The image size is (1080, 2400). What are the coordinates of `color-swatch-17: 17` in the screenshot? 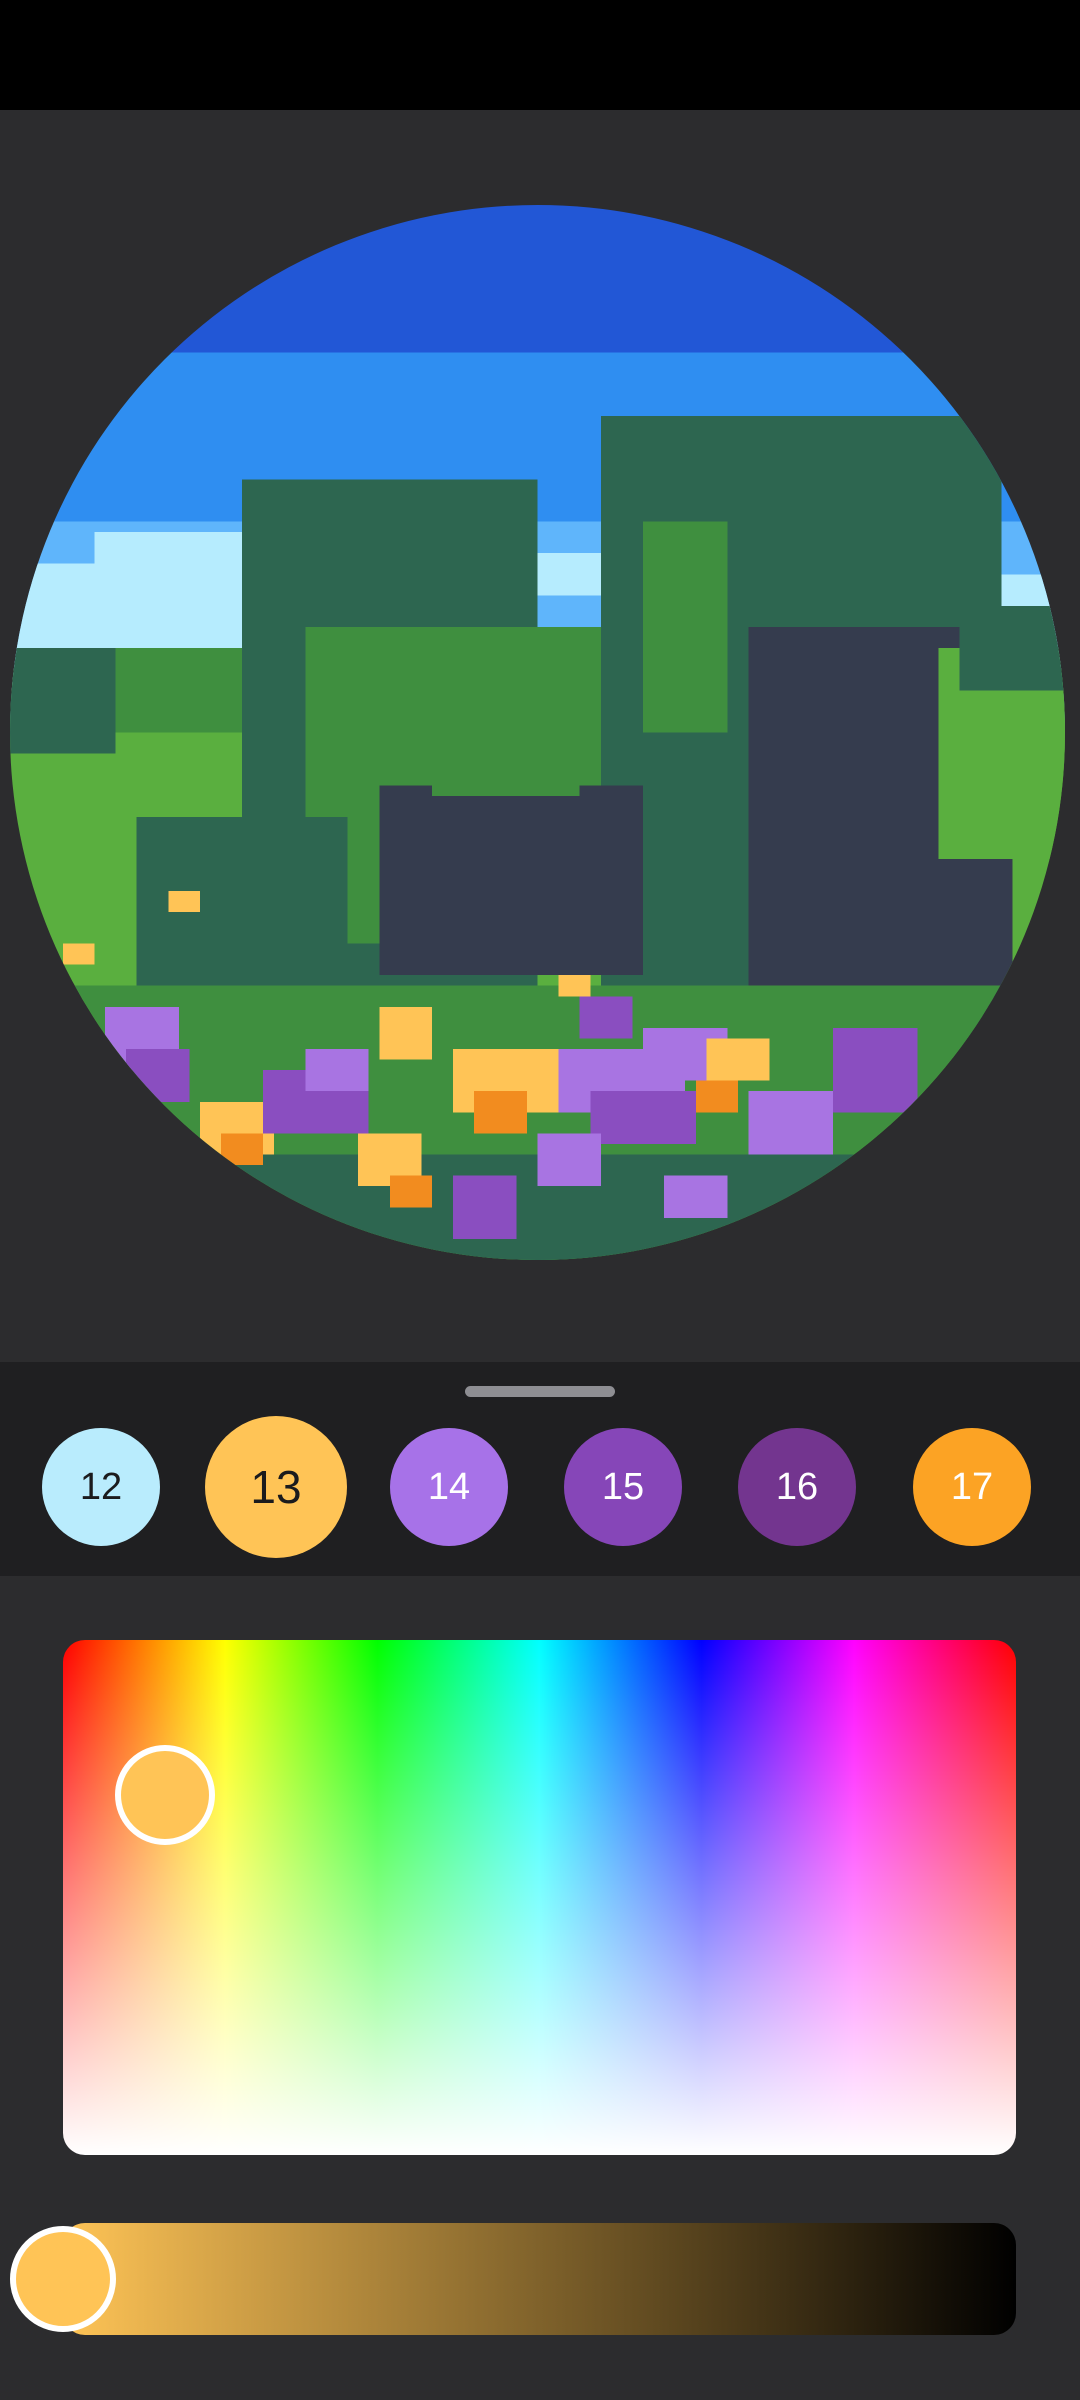 It's located at (972, 1487).